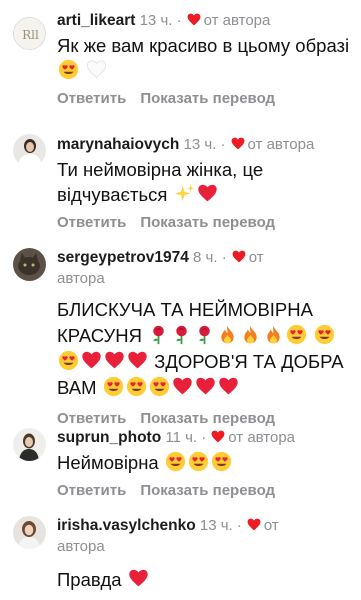 This screenshot has width=361, height=600. Describe the element at coordinates (96, 69) in the screenshot. I see `white-heart-emoji` at that location.